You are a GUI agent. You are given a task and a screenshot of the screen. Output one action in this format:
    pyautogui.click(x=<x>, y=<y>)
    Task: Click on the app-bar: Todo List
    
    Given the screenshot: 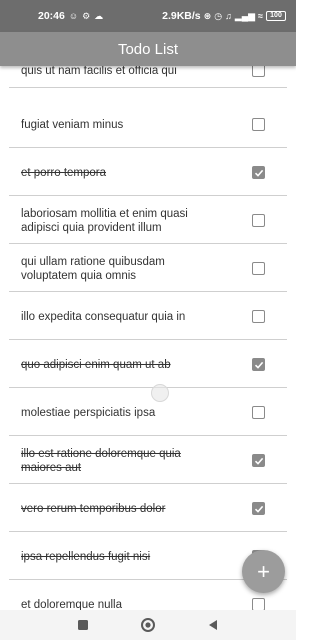 What is the action you would take?
    pyautogui.click(x=148, y=49)
    